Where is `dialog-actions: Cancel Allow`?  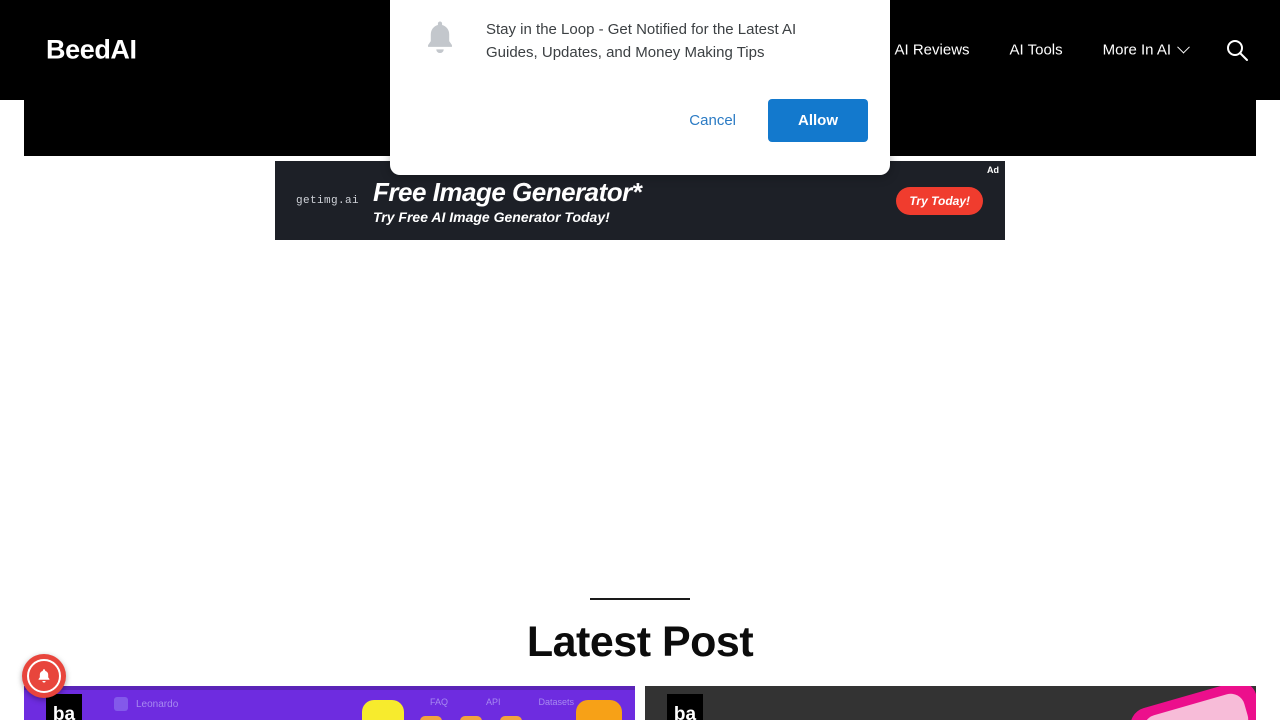
dialog-actions: Cancel Allow is located at coordinates (769, 120).